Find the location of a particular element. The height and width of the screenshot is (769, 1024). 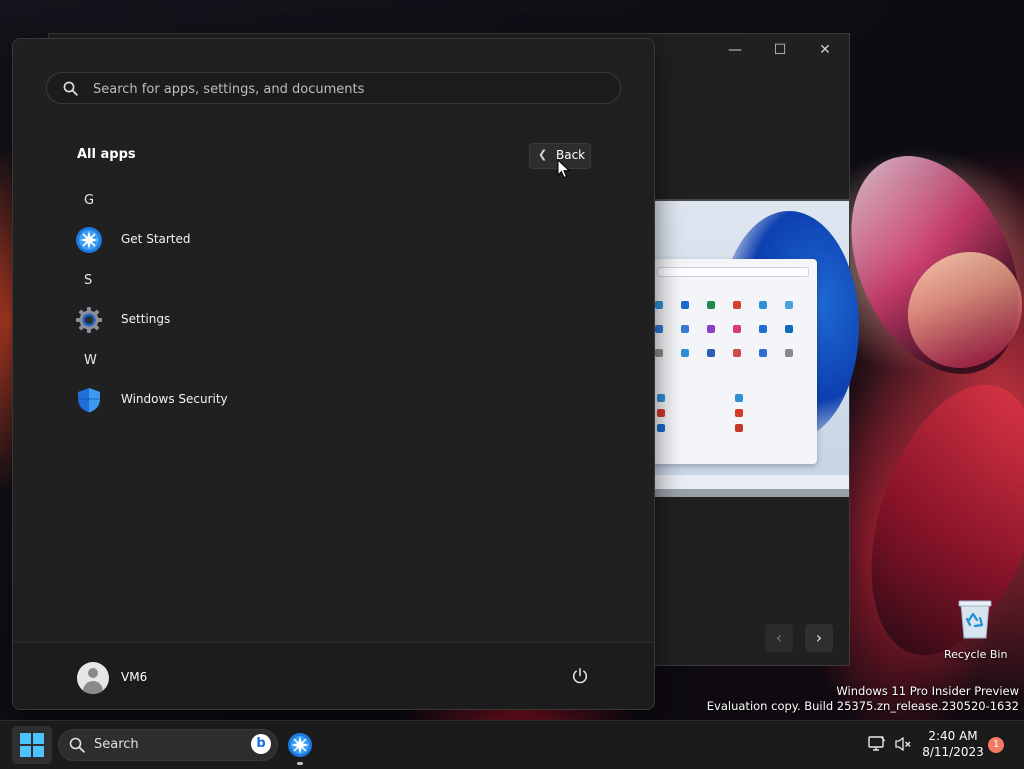

mini-start-menu is located at coordinates (735, 361).